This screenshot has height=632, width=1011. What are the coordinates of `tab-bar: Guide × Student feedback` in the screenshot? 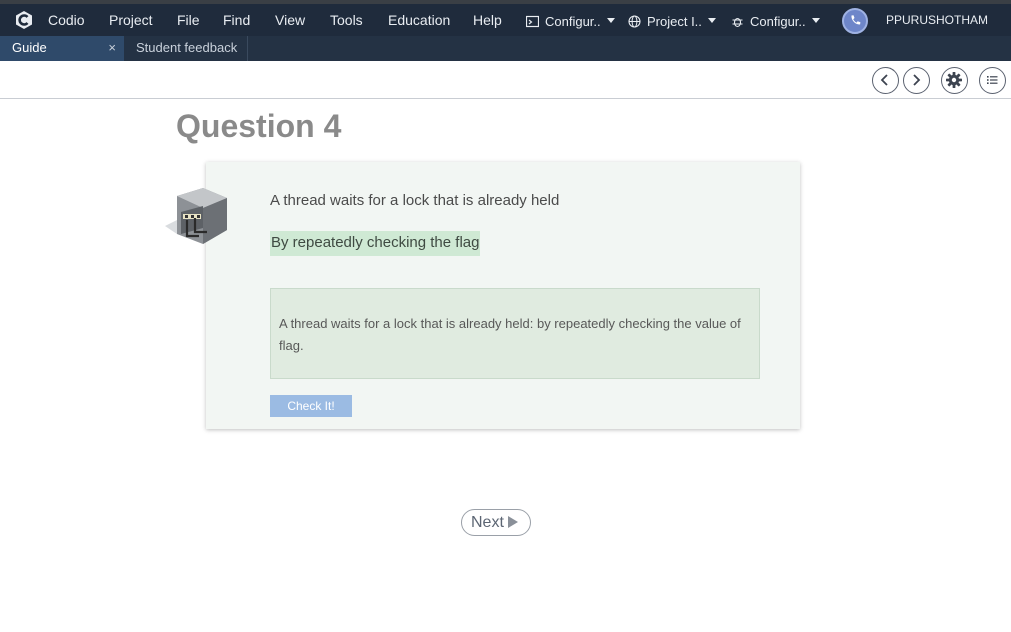 It's located at (505, 48).